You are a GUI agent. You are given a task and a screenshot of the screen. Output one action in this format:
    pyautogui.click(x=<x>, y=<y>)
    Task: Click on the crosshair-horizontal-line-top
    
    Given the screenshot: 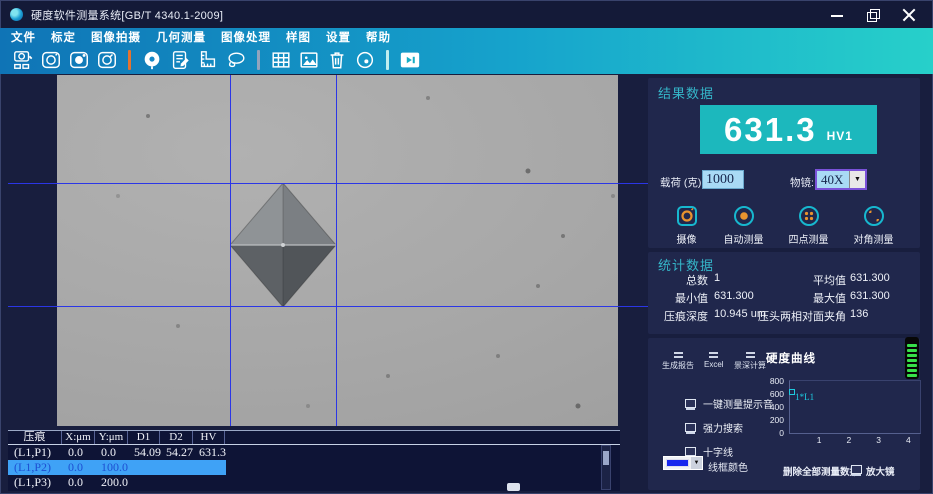 What is the action you would take?
    pyautogui.click(x=328, y=183)
    